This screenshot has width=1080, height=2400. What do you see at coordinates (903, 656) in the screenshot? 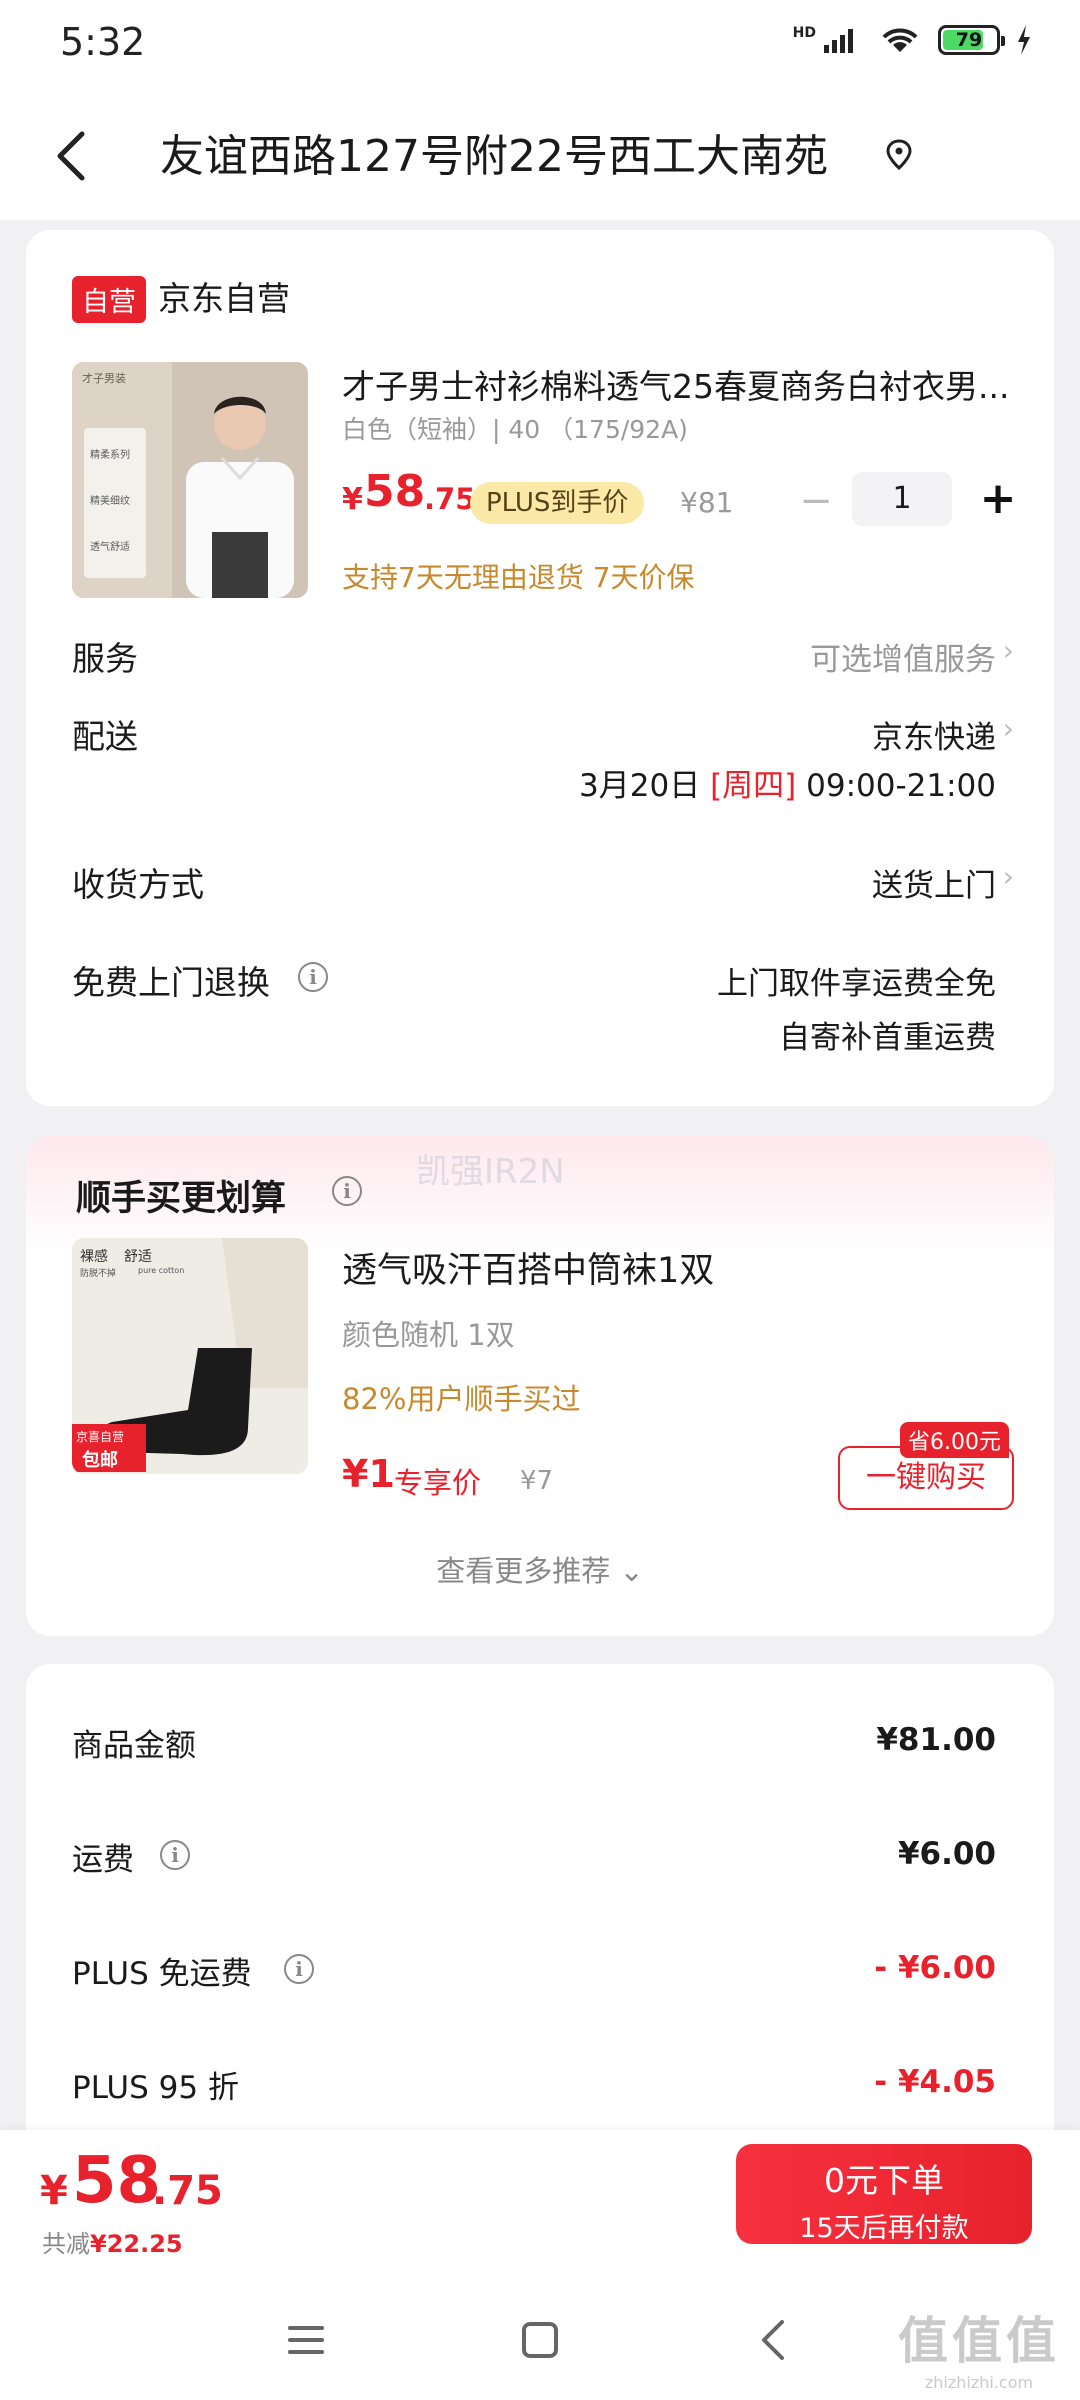
I see `service-value: 可选增值服务` at bounding box center [903, 656].